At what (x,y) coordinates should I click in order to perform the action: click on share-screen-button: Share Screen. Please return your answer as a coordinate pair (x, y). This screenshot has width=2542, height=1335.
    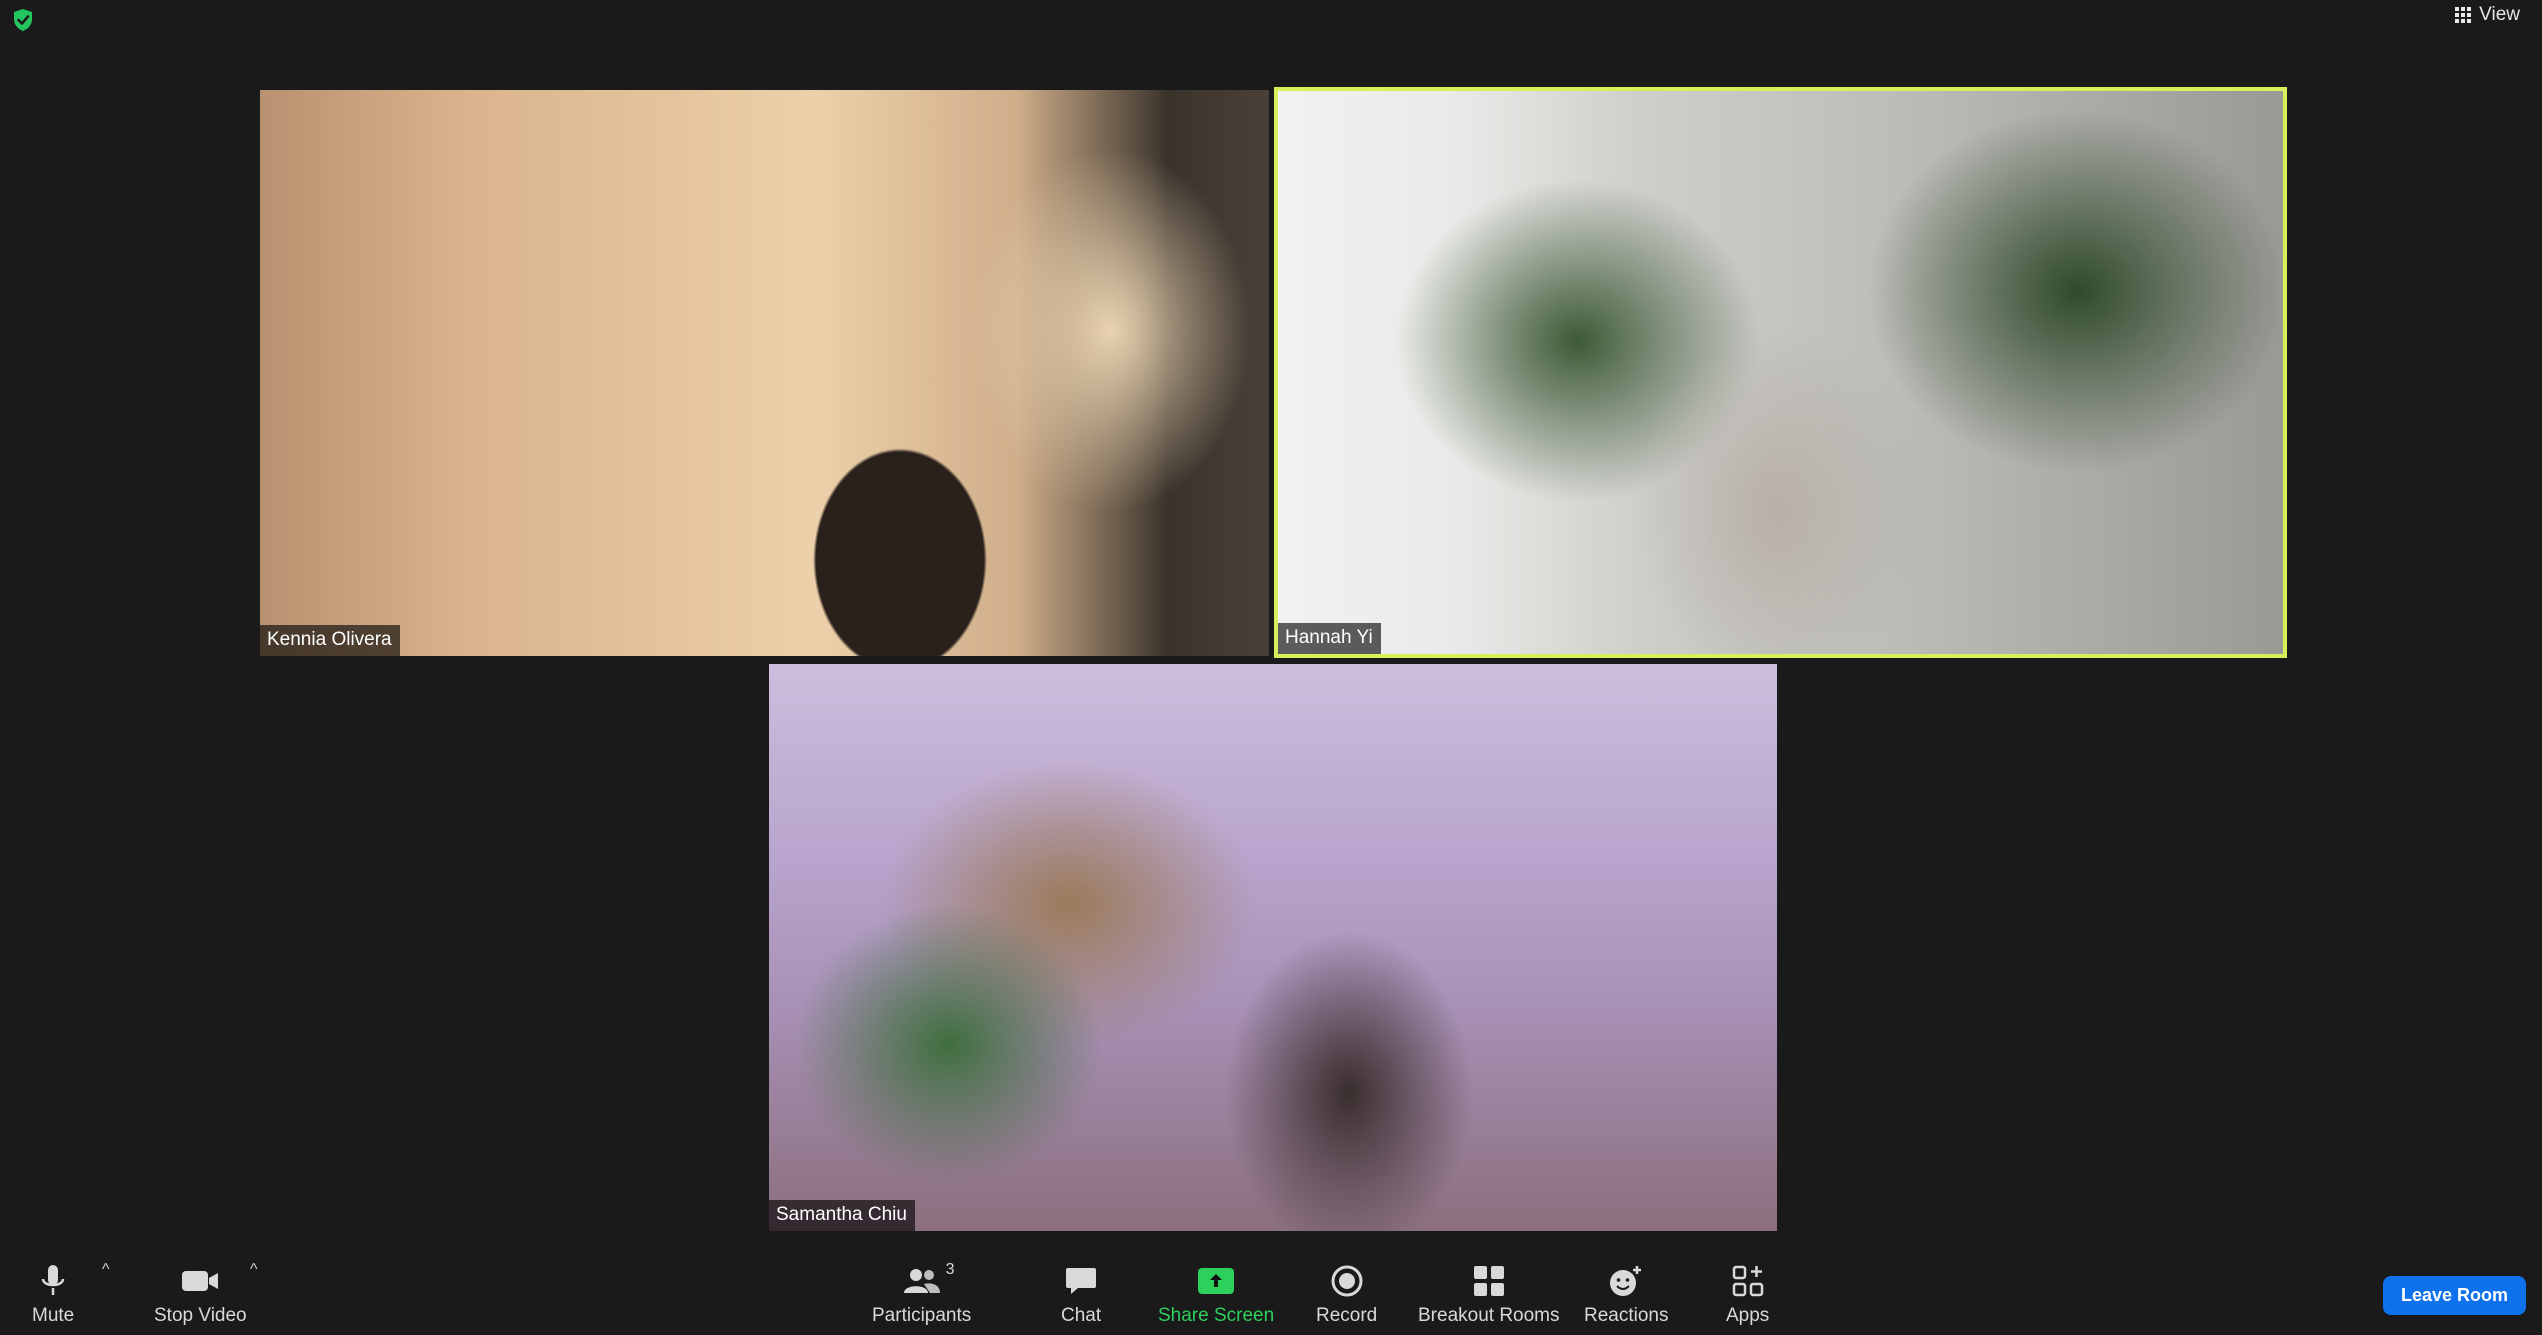
    Looking at the image, I should click on (1216, 1294).